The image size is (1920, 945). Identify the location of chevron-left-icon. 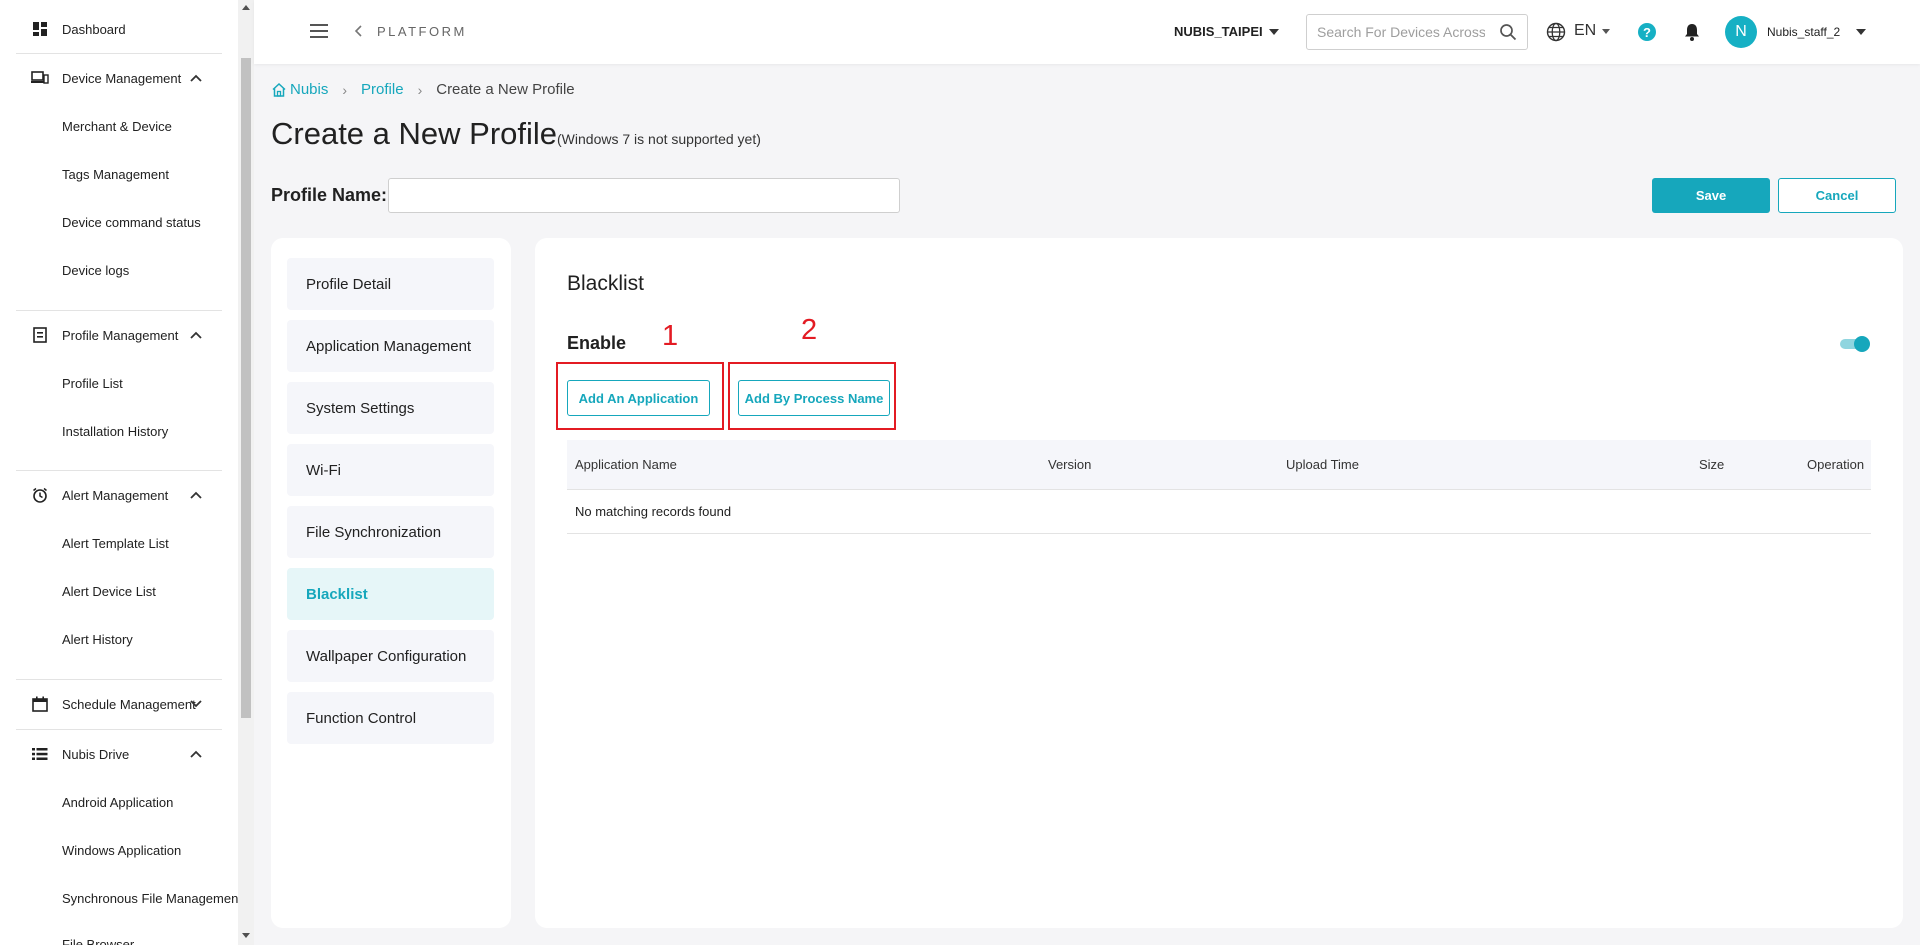
(359, 33).